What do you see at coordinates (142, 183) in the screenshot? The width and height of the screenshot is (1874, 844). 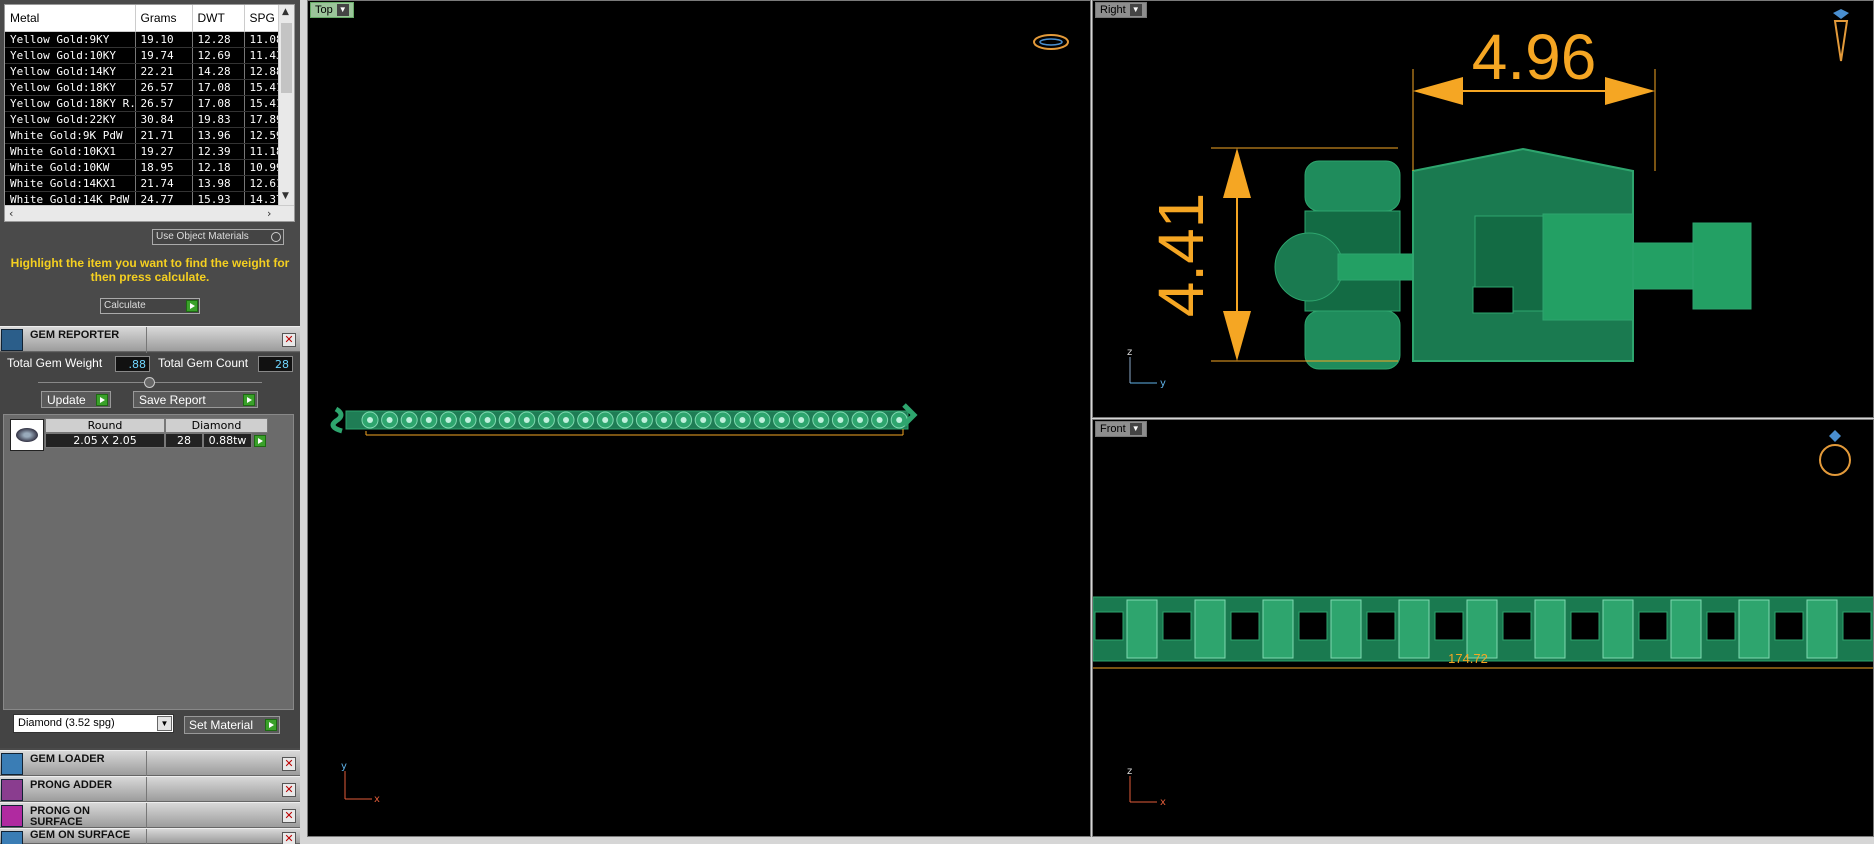 I see `table-row: White Gold:14KX121.7413.9812.61` at bounding box center [142, 183].